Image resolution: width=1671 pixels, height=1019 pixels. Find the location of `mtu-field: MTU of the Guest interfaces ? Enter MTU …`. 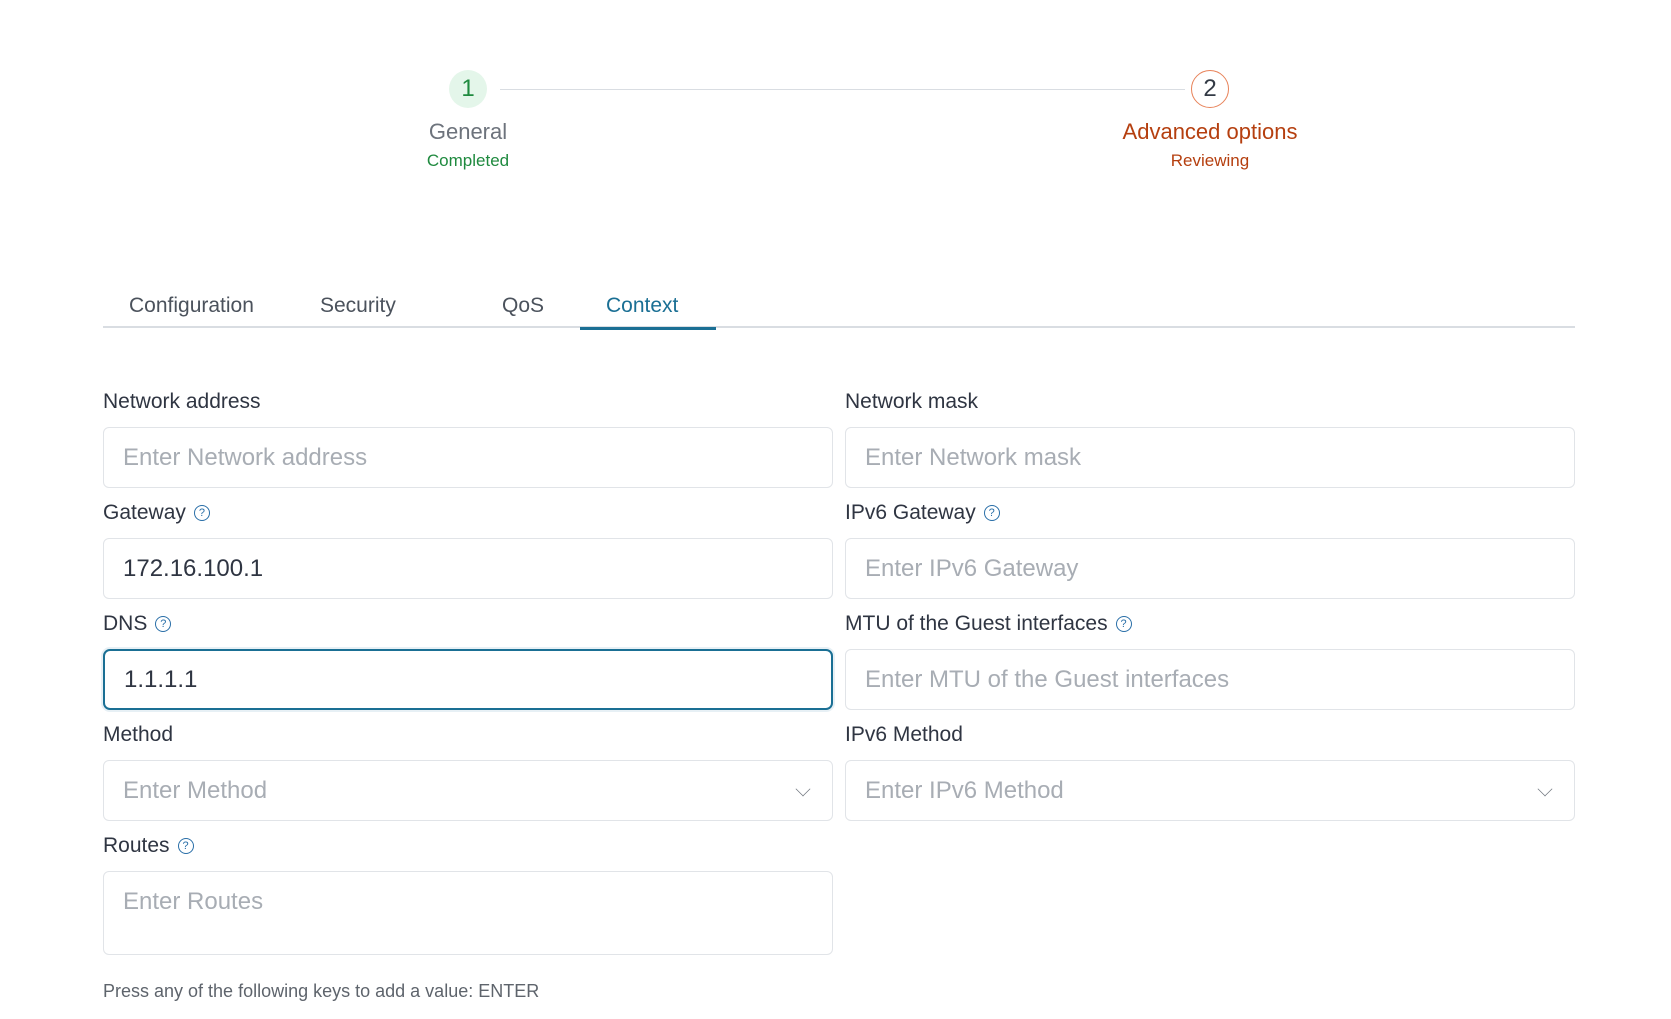

mtu-field: MTU of the Guest interfaces ? Enter MTU … is located at coordinates (1210, 661).